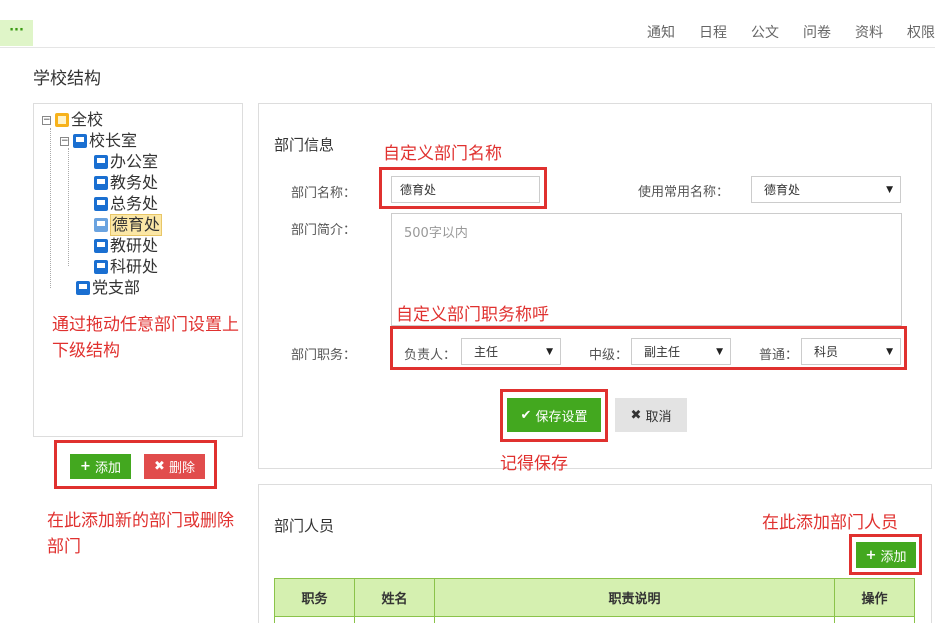 This screenshot has height=623, width=935. What do you see at coordinates (113, 140) in the screenshot?
I see `tree-node-label: 校长室` at bounding box center [113, 140].